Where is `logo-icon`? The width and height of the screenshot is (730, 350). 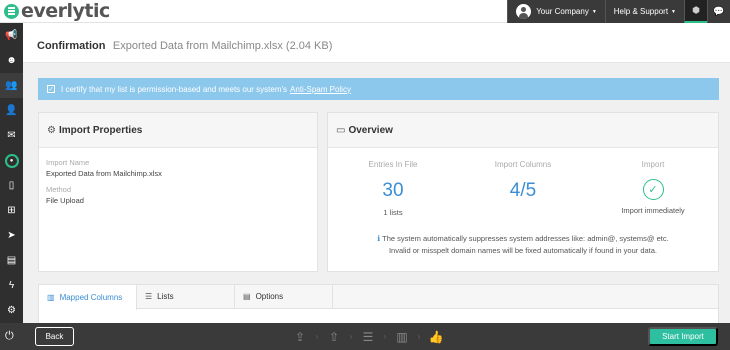
logo-icon is located at coordinates (11, 11).